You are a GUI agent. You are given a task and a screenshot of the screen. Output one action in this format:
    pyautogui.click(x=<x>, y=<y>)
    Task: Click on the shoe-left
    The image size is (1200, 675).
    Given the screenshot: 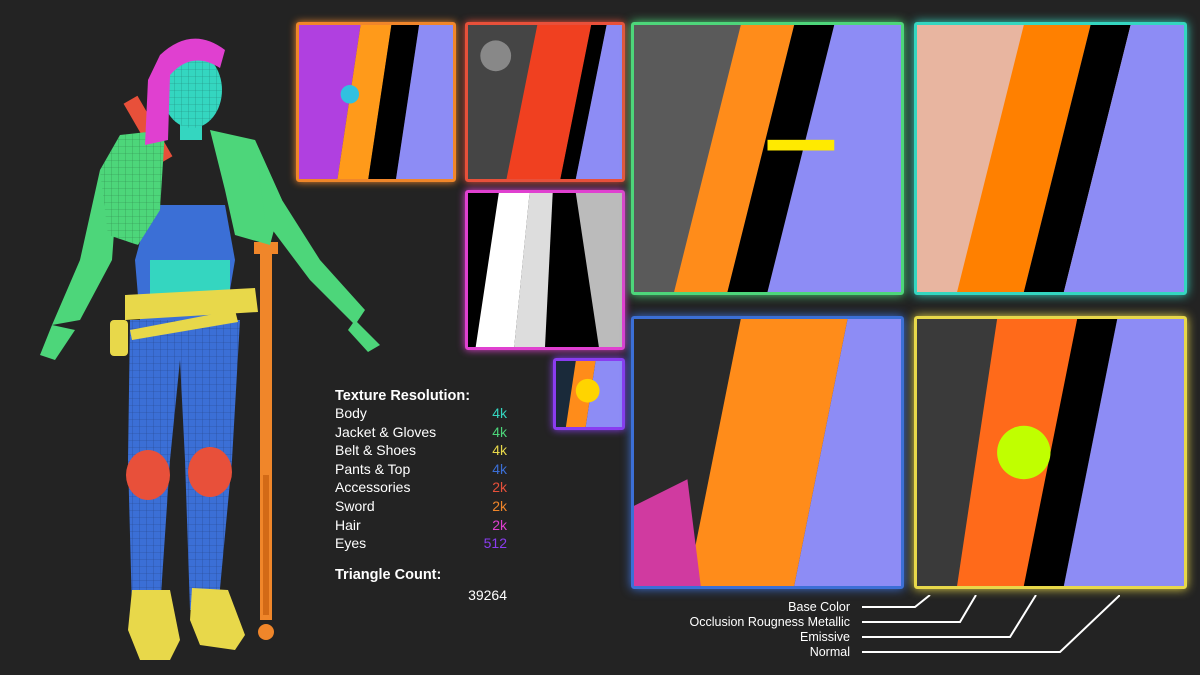 What is the action you would take?
    pyautogui.click(x=154, y=625)
    